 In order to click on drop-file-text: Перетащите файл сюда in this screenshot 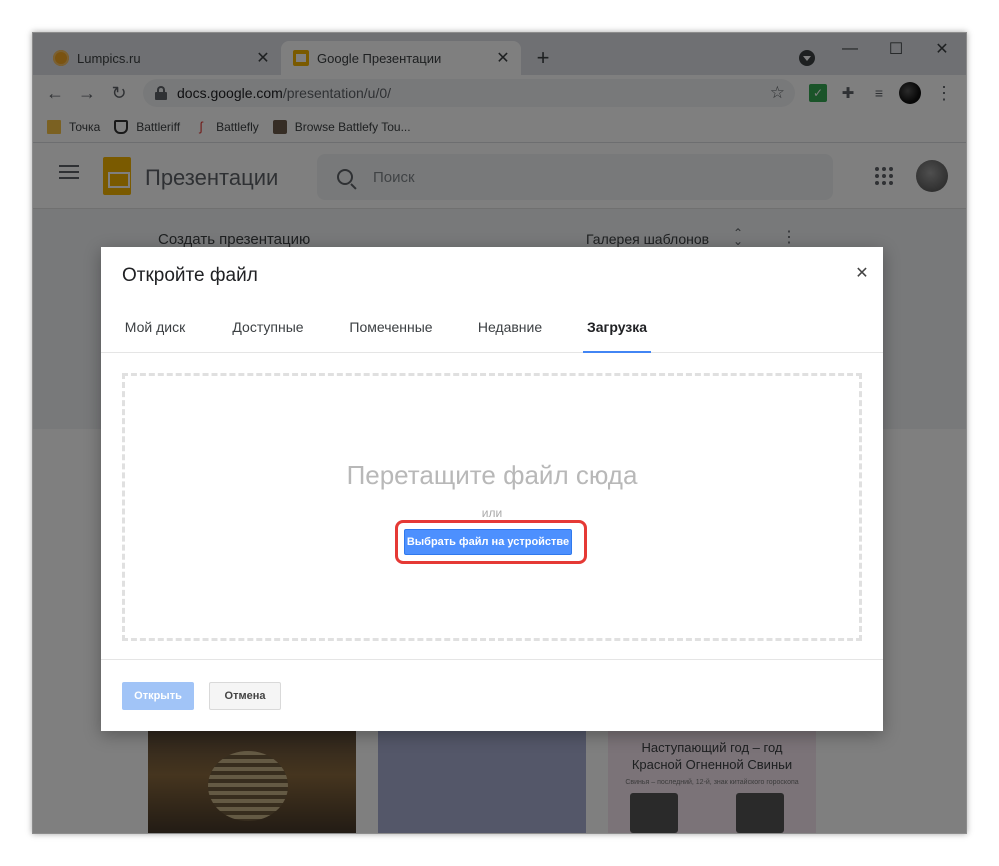, I will do `click(492, 475)`.